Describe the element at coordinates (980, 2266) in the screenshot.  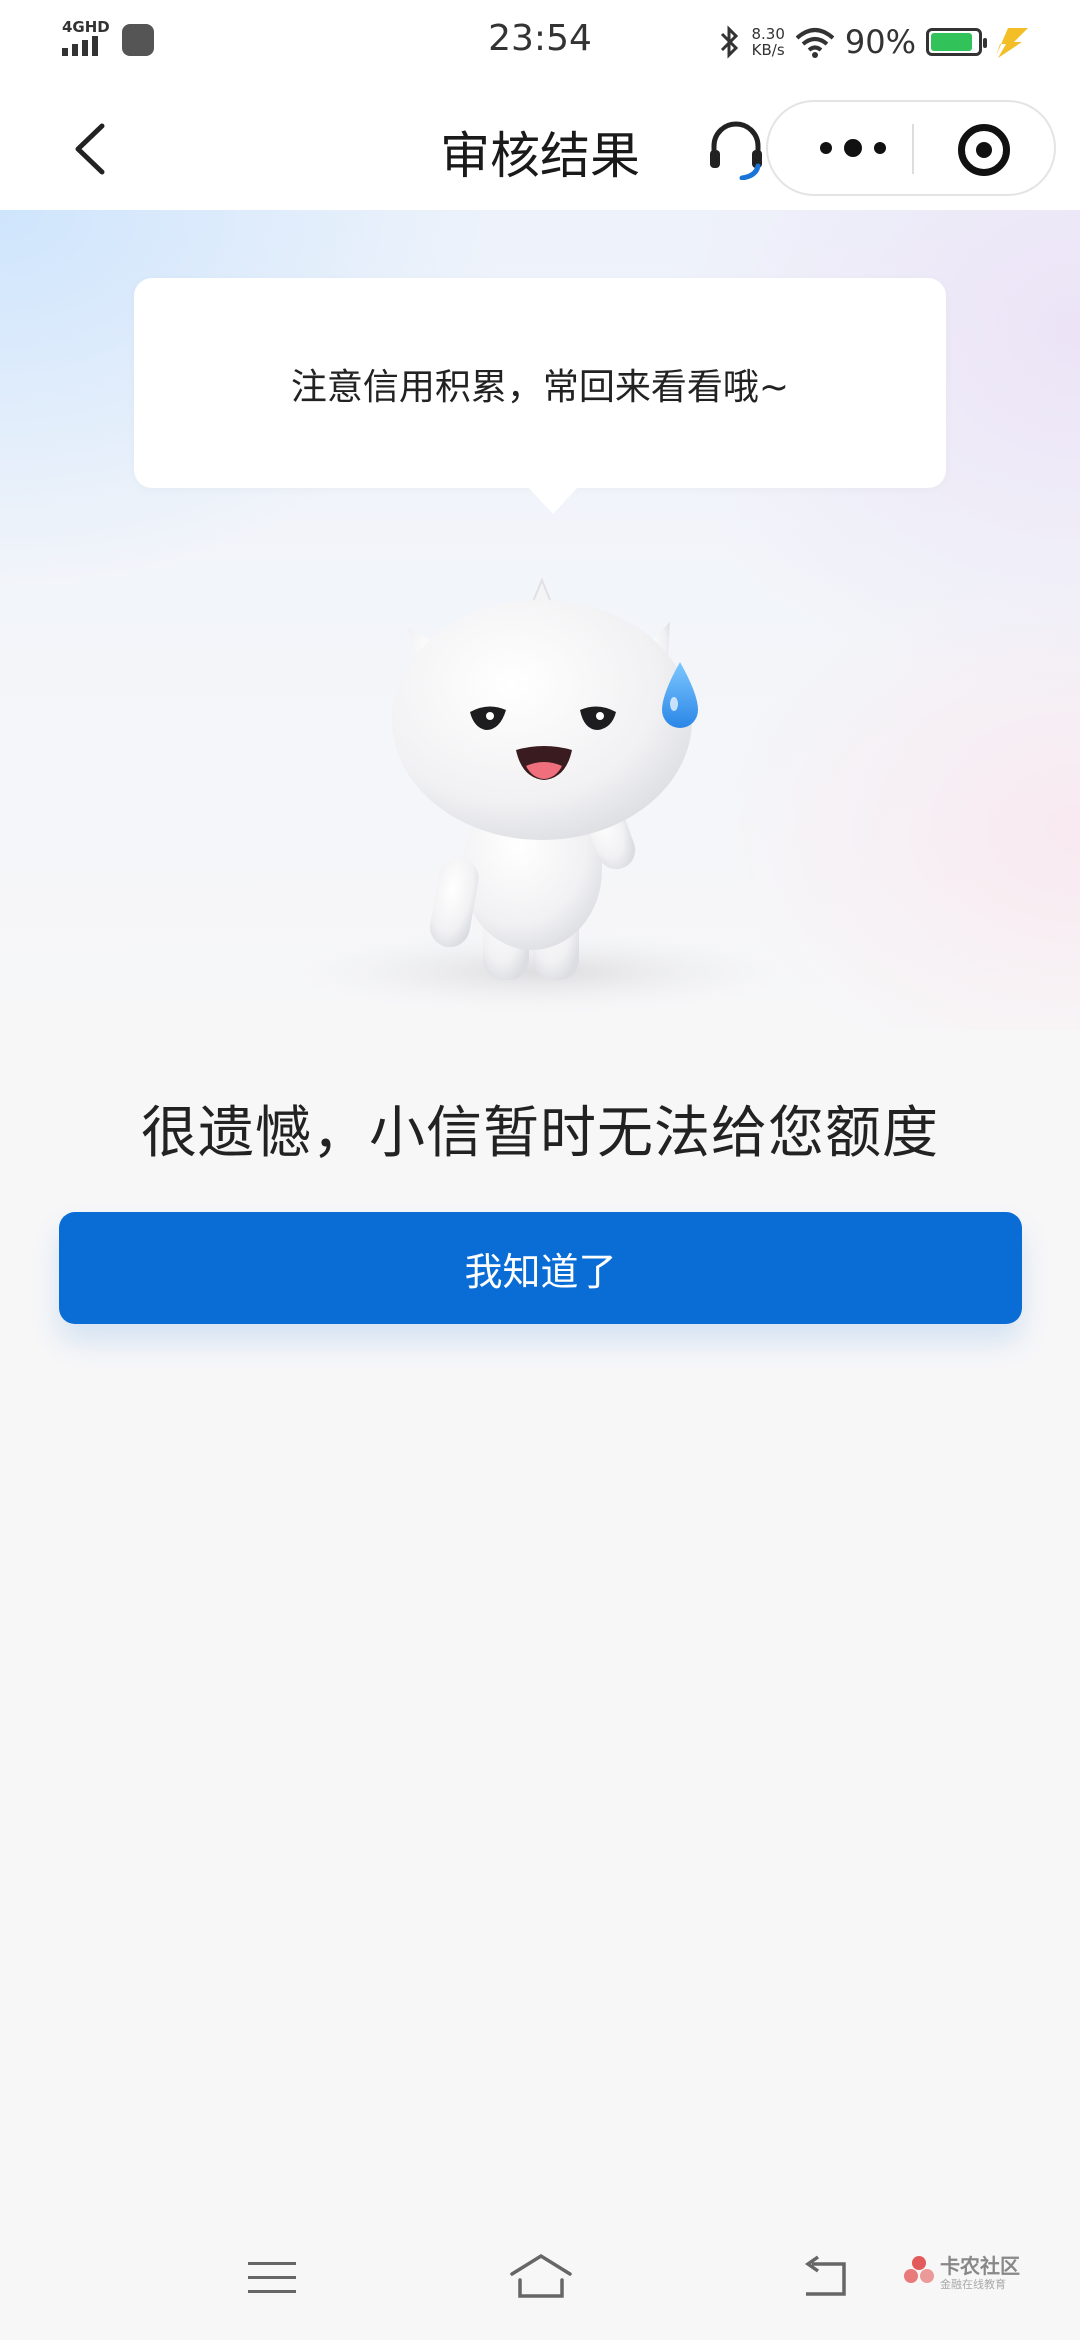
I see `watermark-title: 卡农社区` at that location.